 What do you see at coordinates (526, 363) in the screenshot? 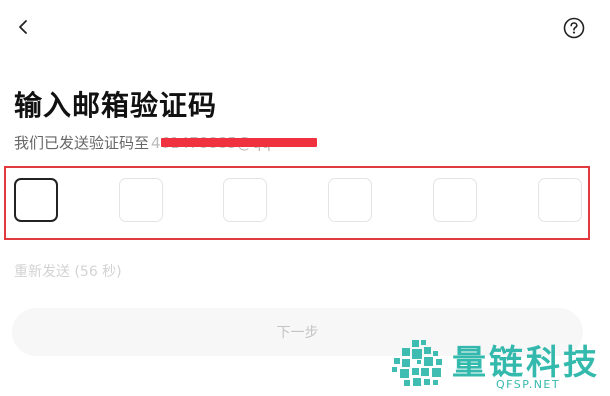
I see `watermark-name: 量链科技` at bounding box center [526, 363].